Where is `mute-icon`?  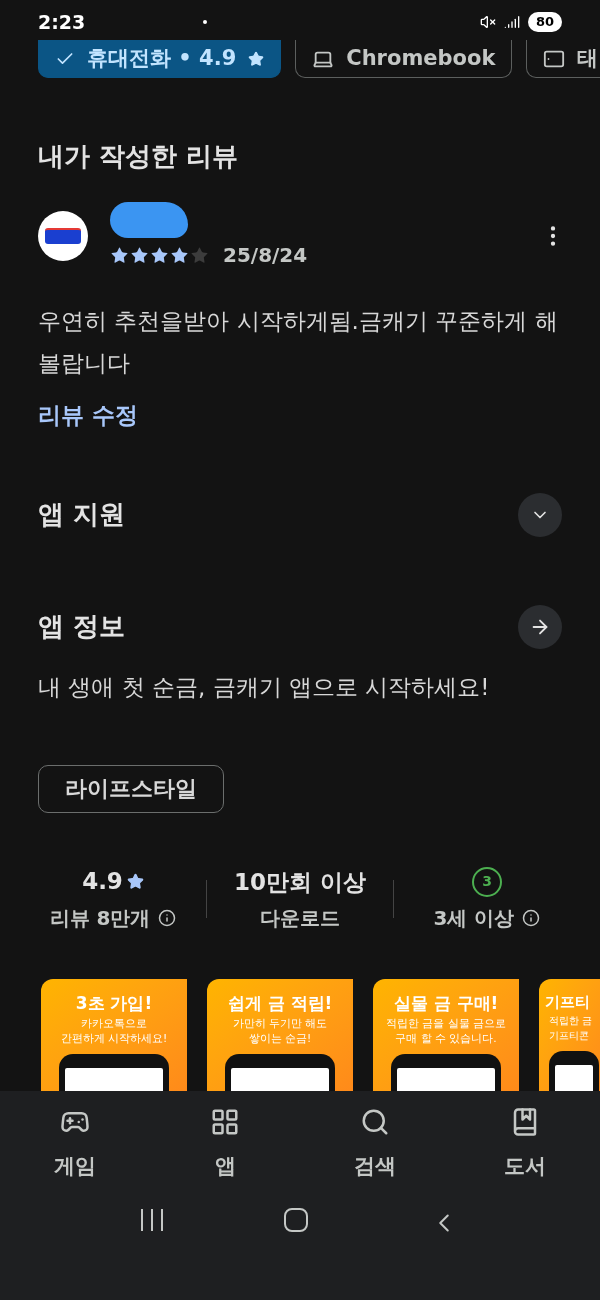 mute-icon is located at coordinates (487, 22).